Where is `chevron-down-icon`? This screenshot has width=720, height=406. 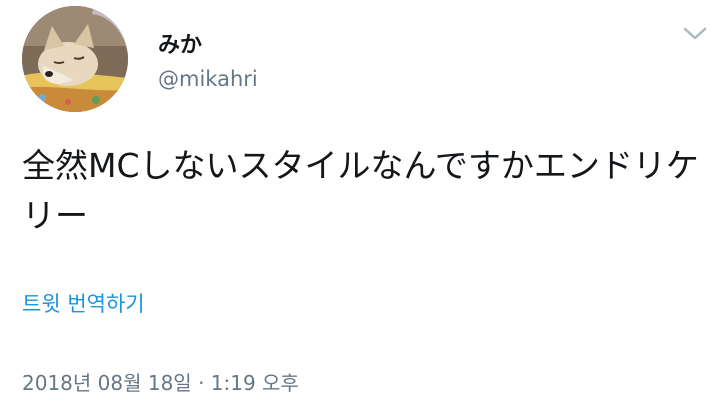 chevron-down-icon is located at coordinates (695, 34).